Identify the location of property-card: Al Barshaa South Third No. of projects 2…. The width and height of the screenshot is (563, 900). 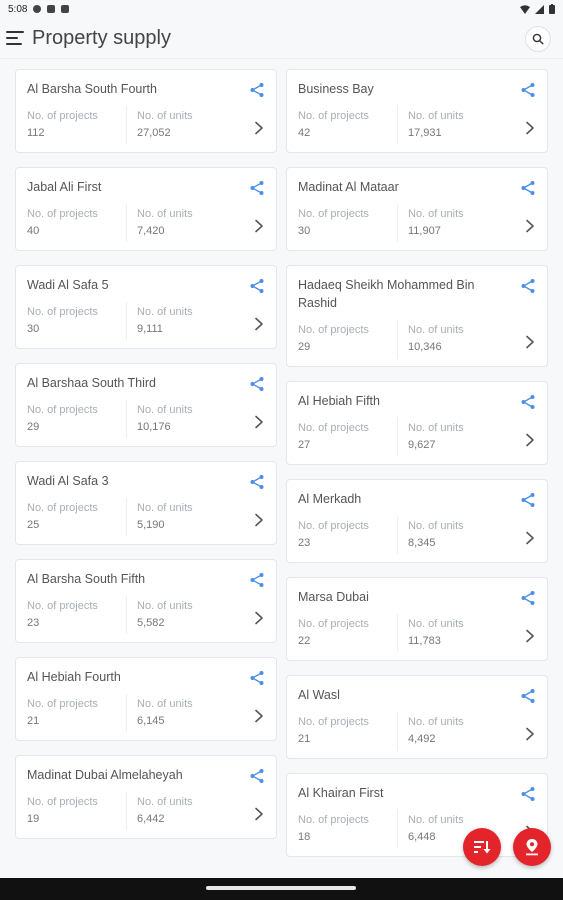
(146, 405).